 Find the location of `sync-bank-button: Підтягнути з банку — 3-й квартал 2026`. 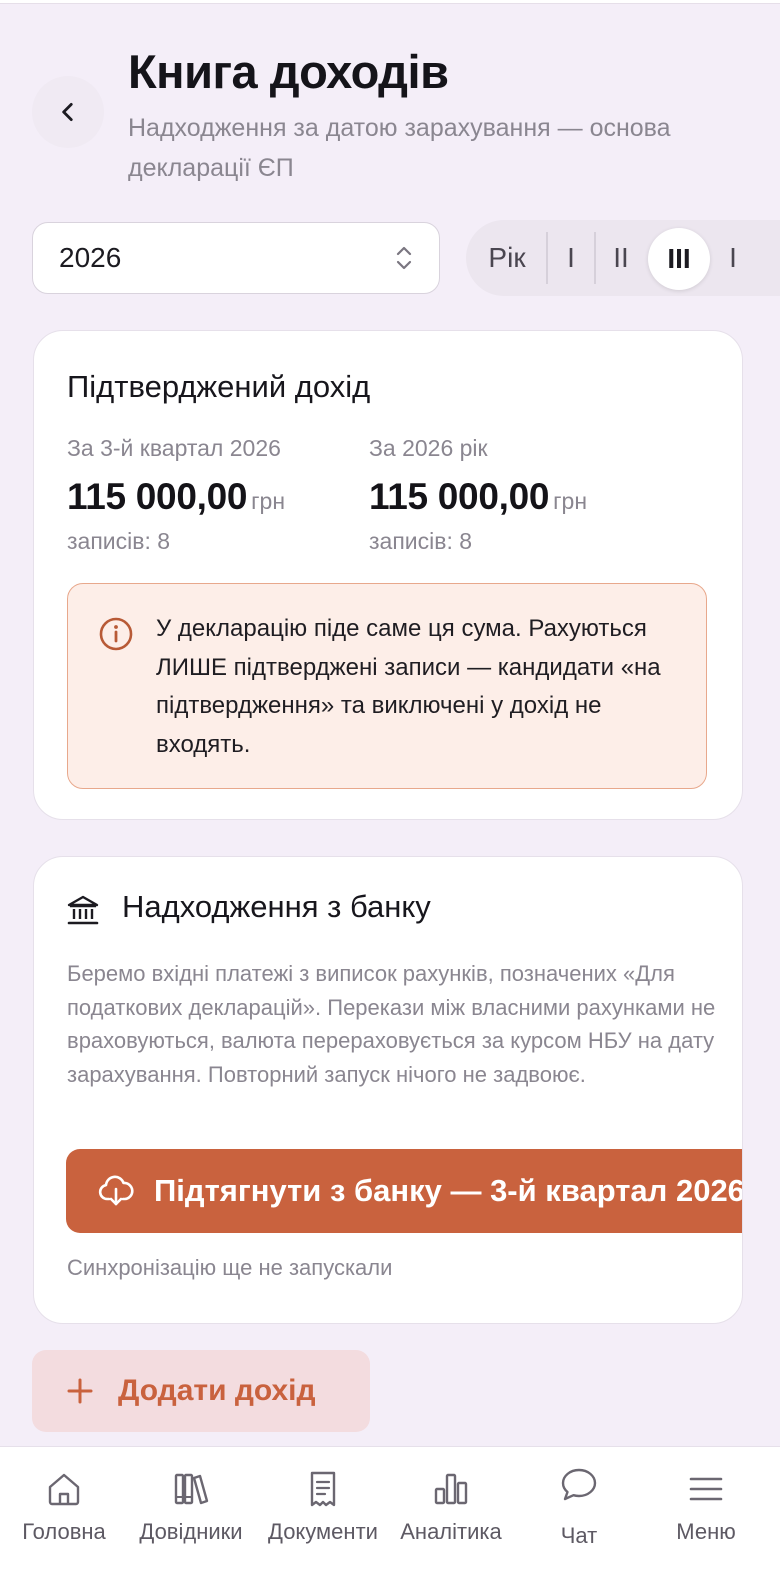

sync-bank-button: Підтягнути з банку — 3-й квартал 2026 is located at coordinates (404, 1191).